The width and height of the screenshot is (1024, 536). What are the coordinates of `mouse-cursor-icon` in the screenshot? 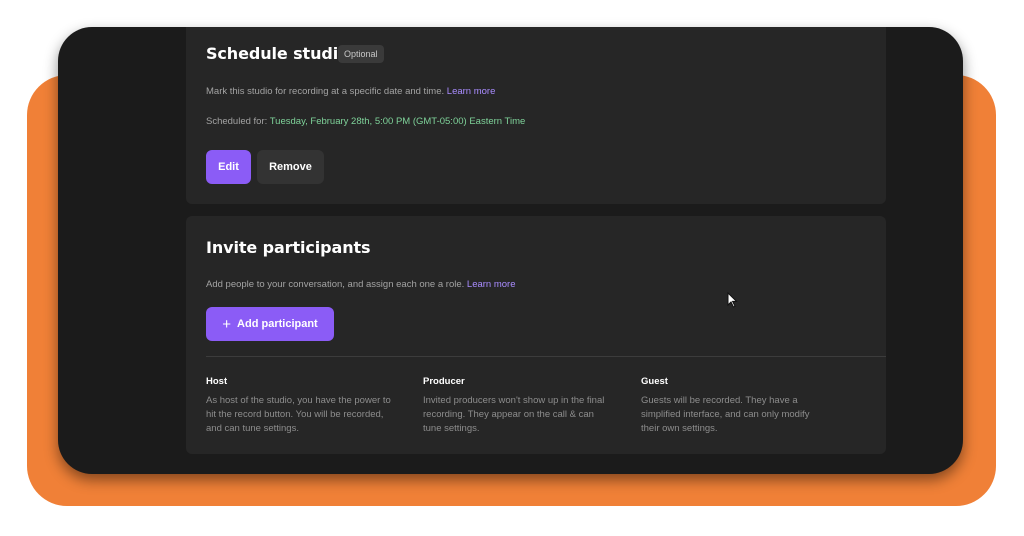 It's located at (732, 300).